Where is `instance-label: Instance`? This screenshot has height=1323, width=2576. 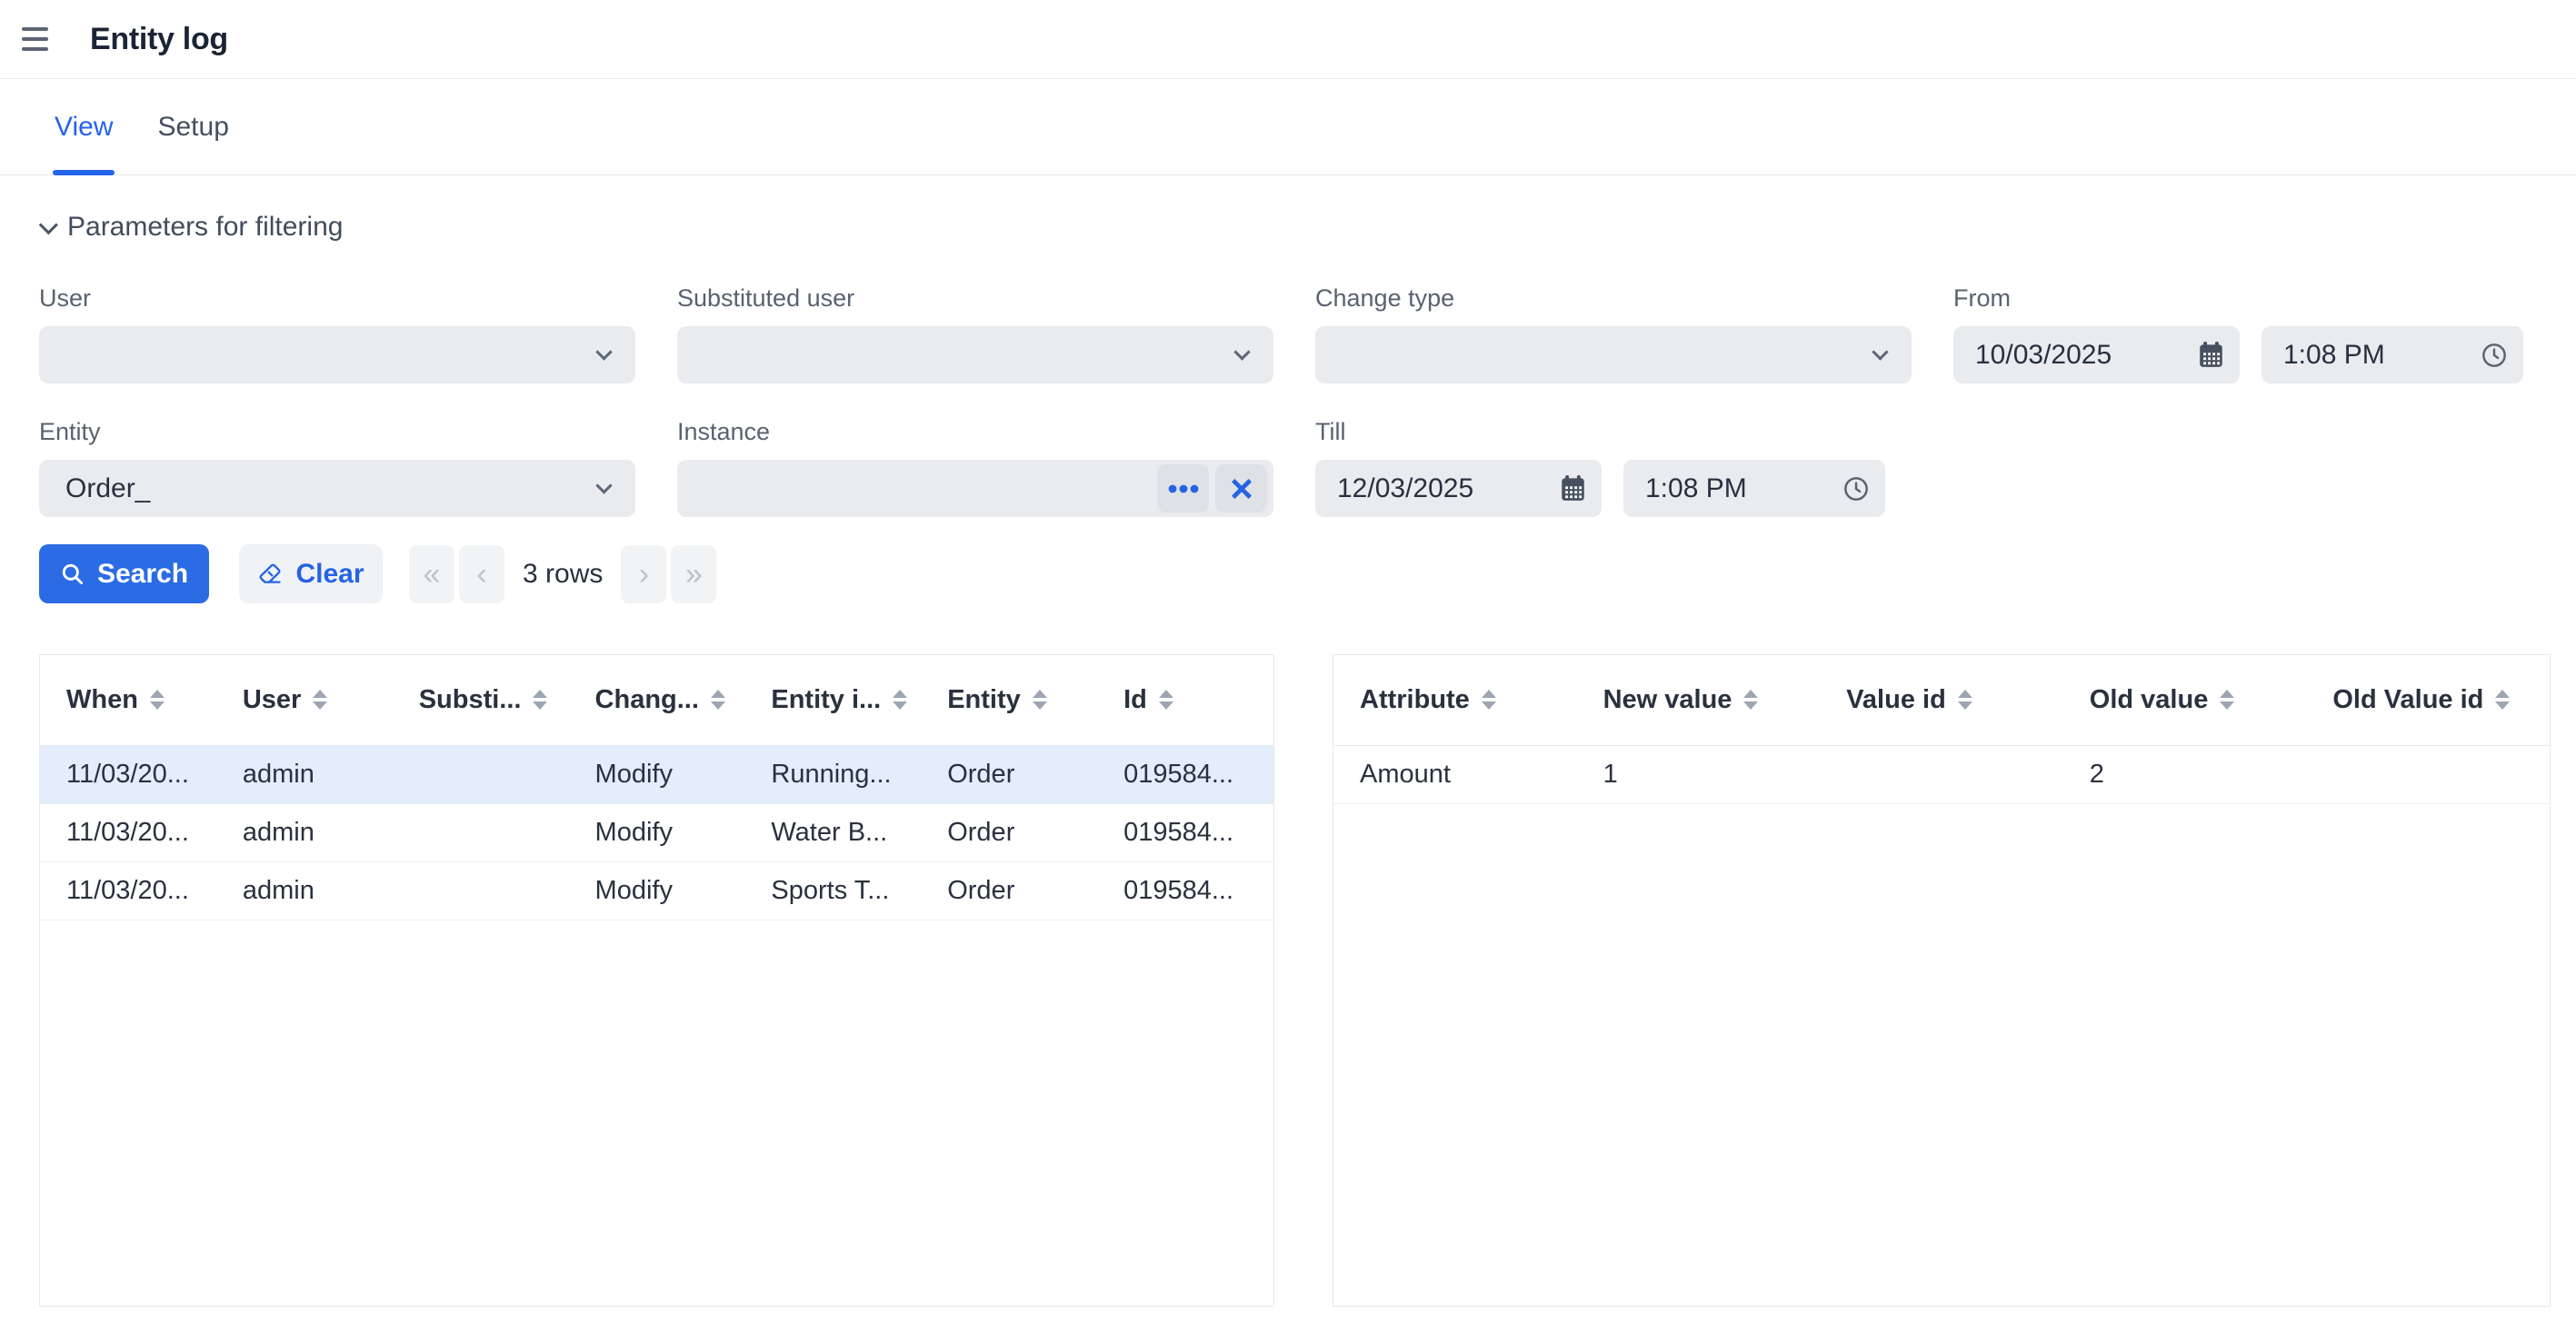 instance-label: Instance is located at coordinates (724, 431).